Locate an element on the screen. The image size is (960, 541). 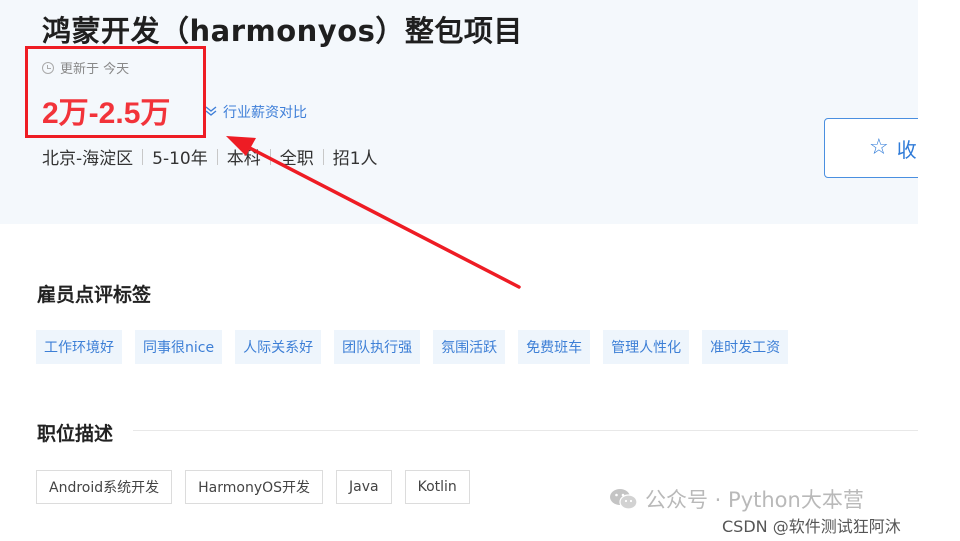
wechat-watermark-text: 公众号 · Python大本营 is located at coordinates (754, 500).